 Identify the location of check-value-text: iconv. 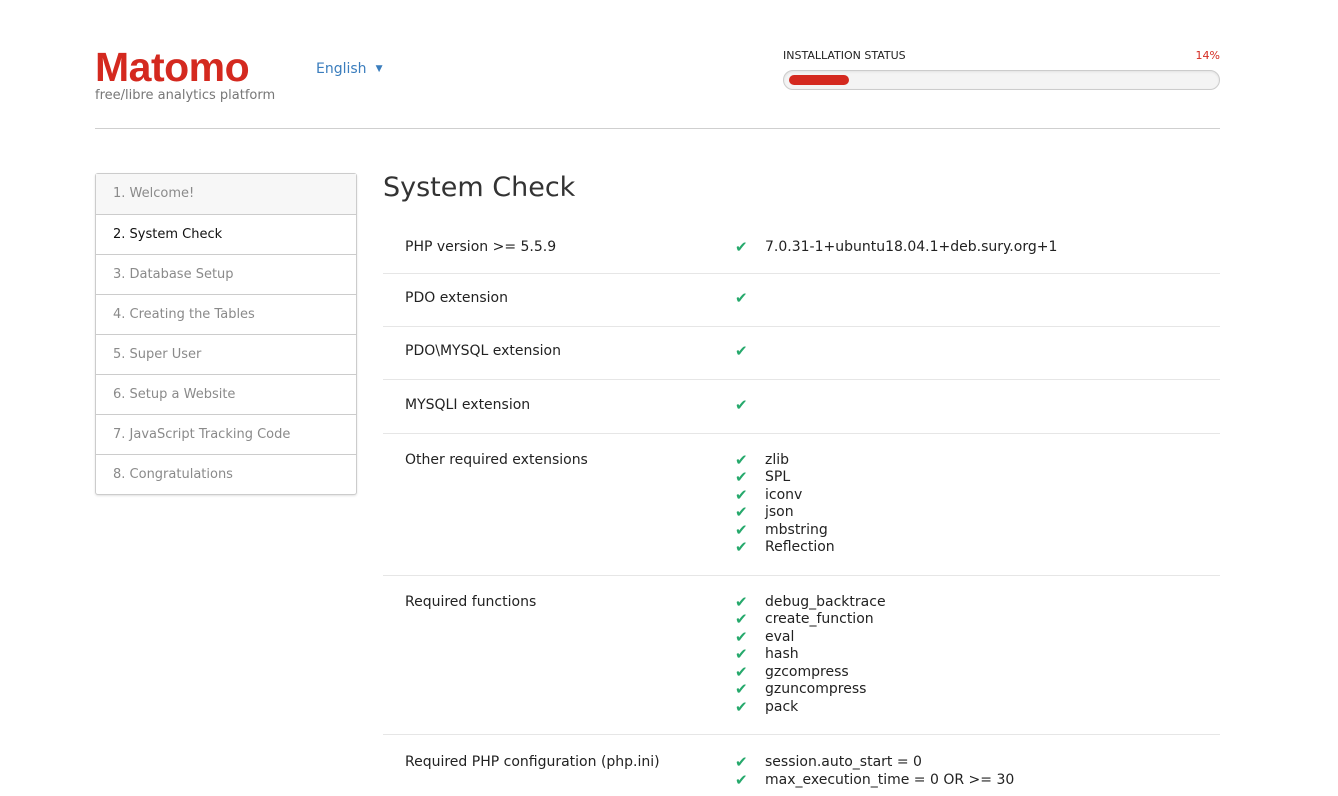
(784, 494).